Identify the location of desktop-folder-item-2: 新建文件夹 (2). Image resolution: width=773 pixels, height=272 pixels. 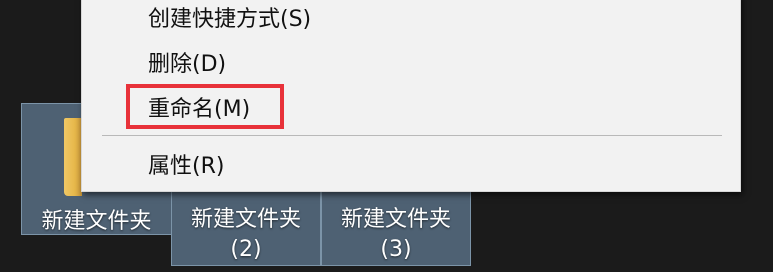
(246, 223).